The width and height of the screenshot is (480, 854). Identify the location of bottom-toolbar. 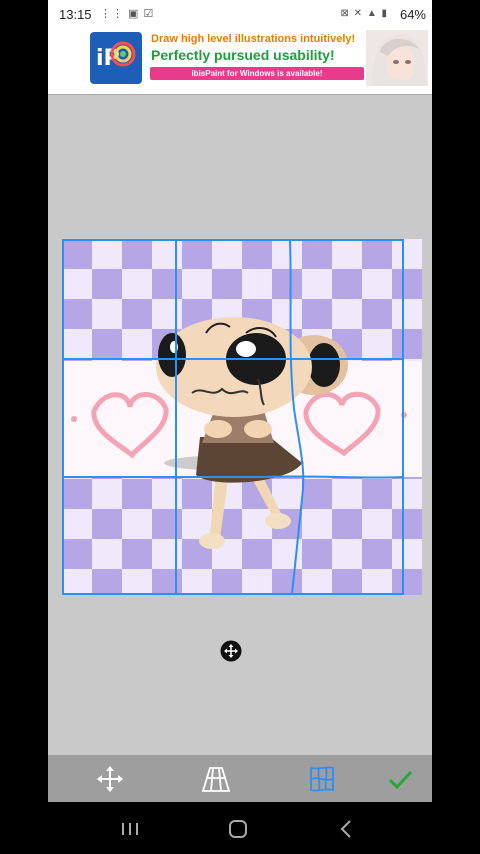
(240, 778).